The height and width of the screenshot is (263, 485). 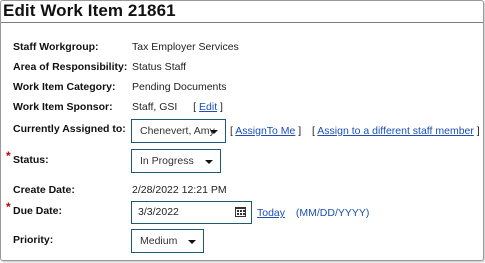 What do you see at coordinates (332, 213) in the screenshot?
I see `date-format-hint: (MM/DD/YYYY)` at bounding box center [332, 213].